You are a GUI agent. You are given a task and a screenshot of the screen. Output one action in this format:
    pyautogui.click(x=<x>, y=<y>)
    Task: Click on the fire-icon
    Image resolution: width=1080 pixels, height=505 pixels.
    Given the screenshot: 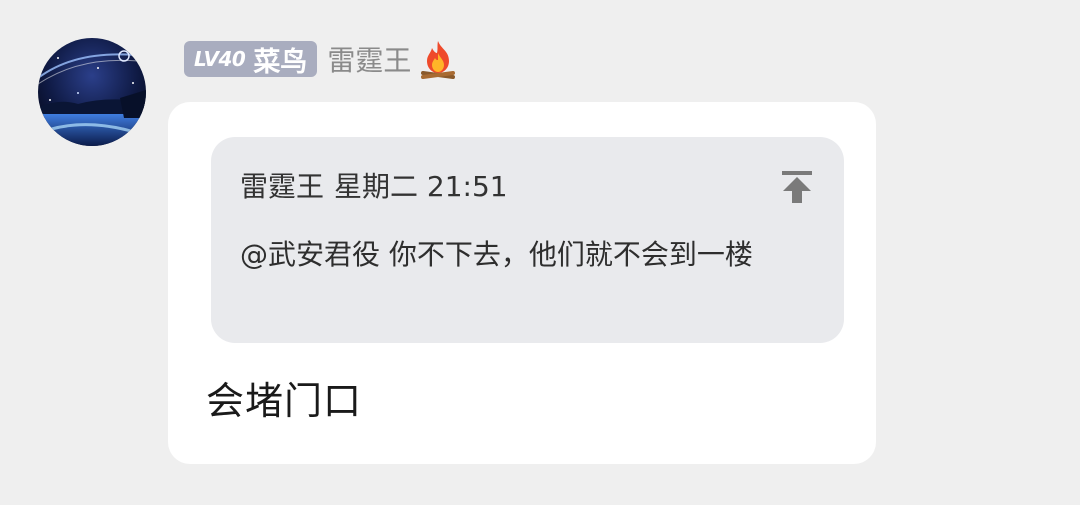 What is the action you would take?
    pyautogui.click(x=438, y=60)
    